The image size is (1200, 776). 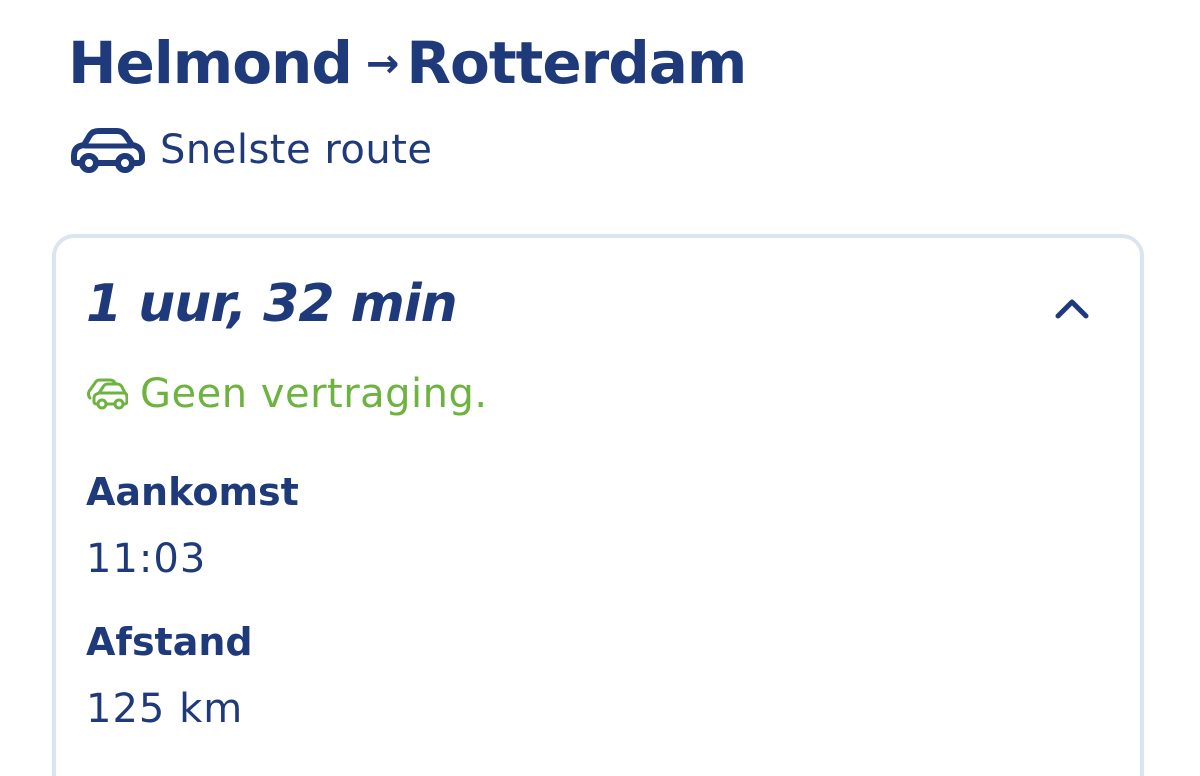 I want to click on route-type: Snelste route, so click(x=250, y=150).